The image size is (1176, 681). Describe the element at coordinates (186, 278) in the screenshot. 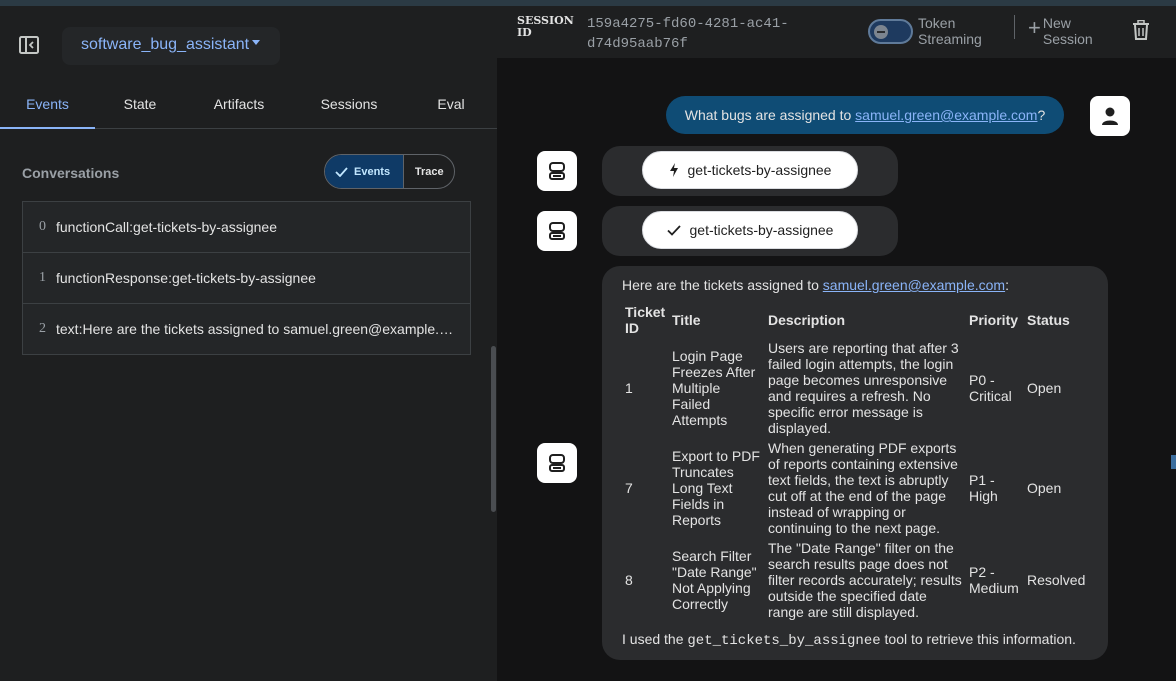

I see `event-text: functionResponse:get-tickets-by-assignee` at that location.